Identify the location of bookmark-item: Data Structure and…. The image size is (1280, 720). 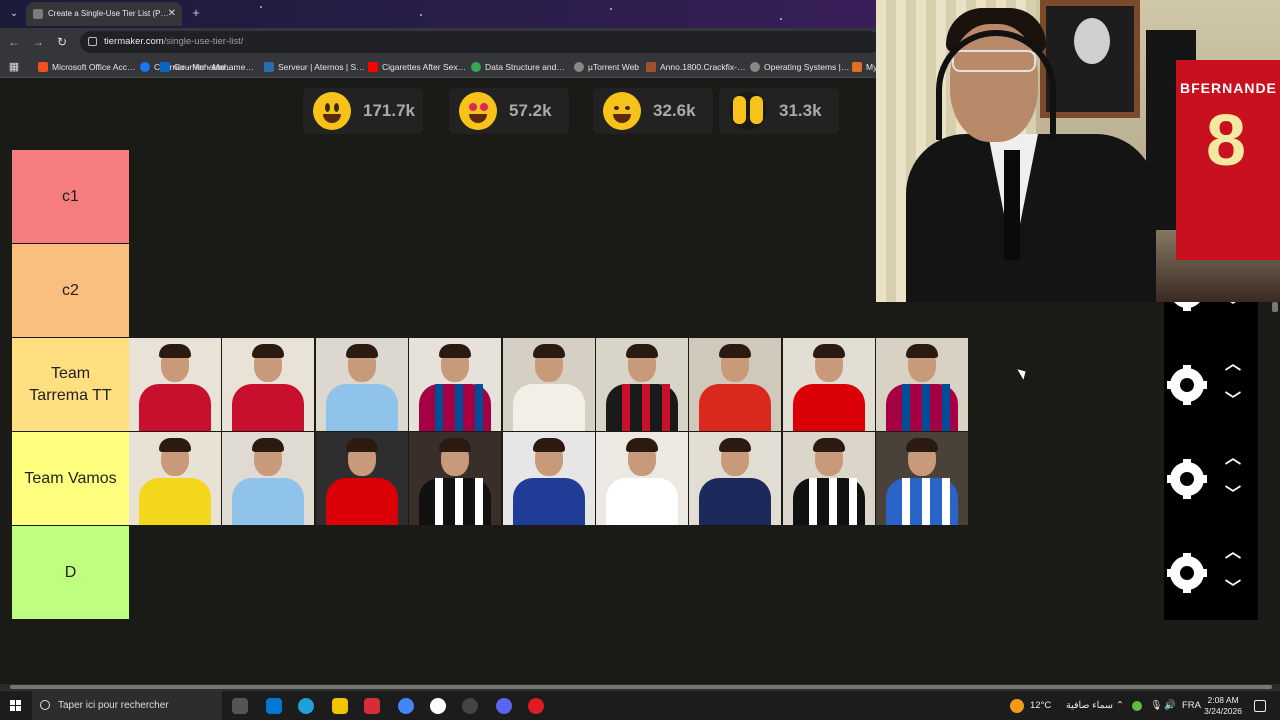
(518, 67).